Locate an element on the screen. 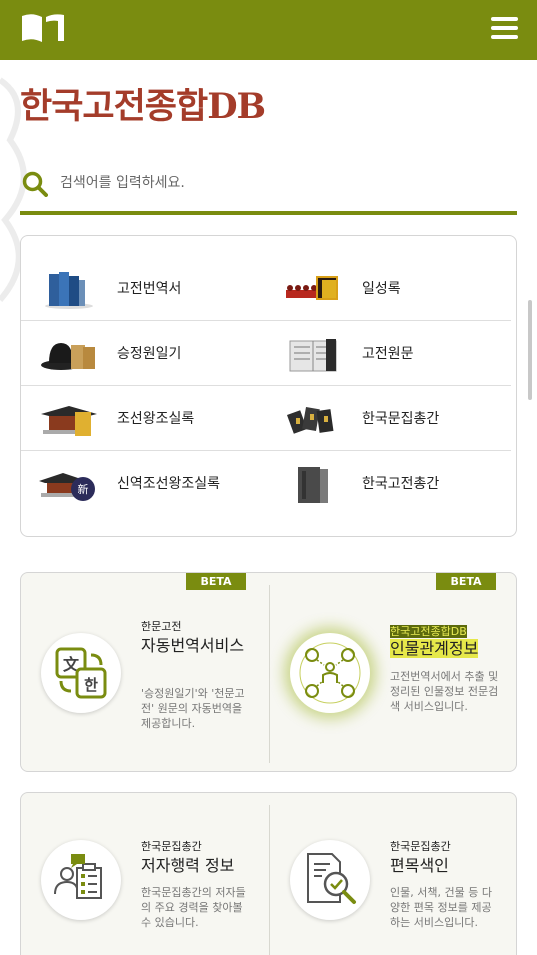  service-description: 인물, 서책, 건물 등 다양한 편목 정보를 제공하는 서비스입니다. is located at coordinates (441, 907).